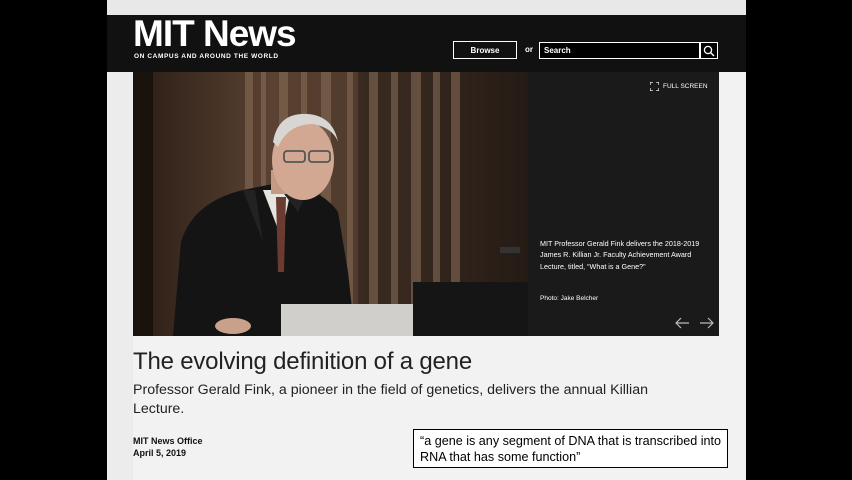  I want to click on search-button, so click(709, 50).